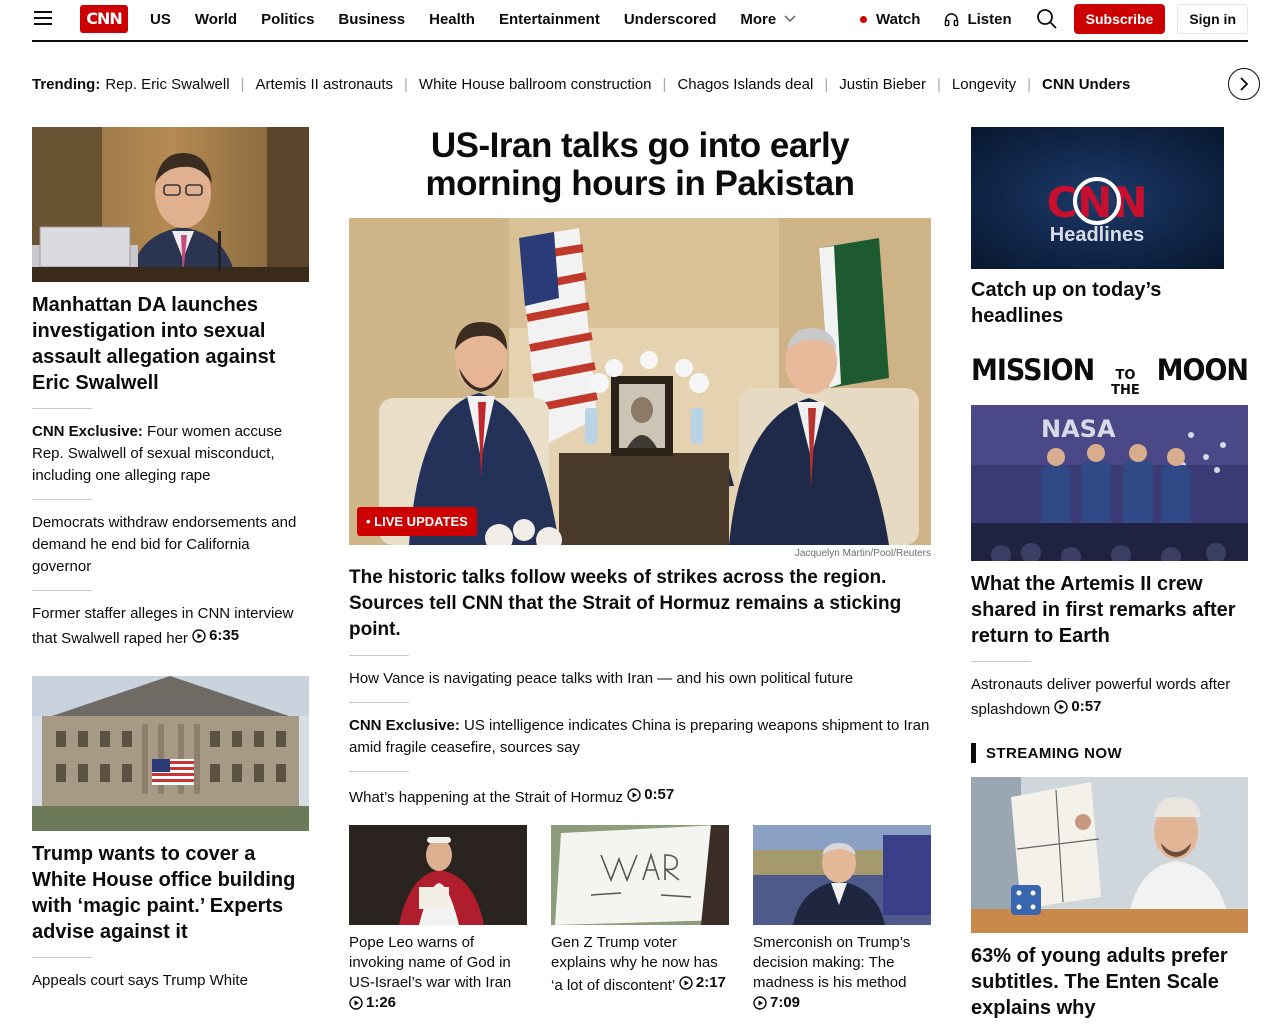 This screenshot has width=1280, height=1024. I want to click on trending-item: Rep. Eric Swalwell, so click(167, 84).